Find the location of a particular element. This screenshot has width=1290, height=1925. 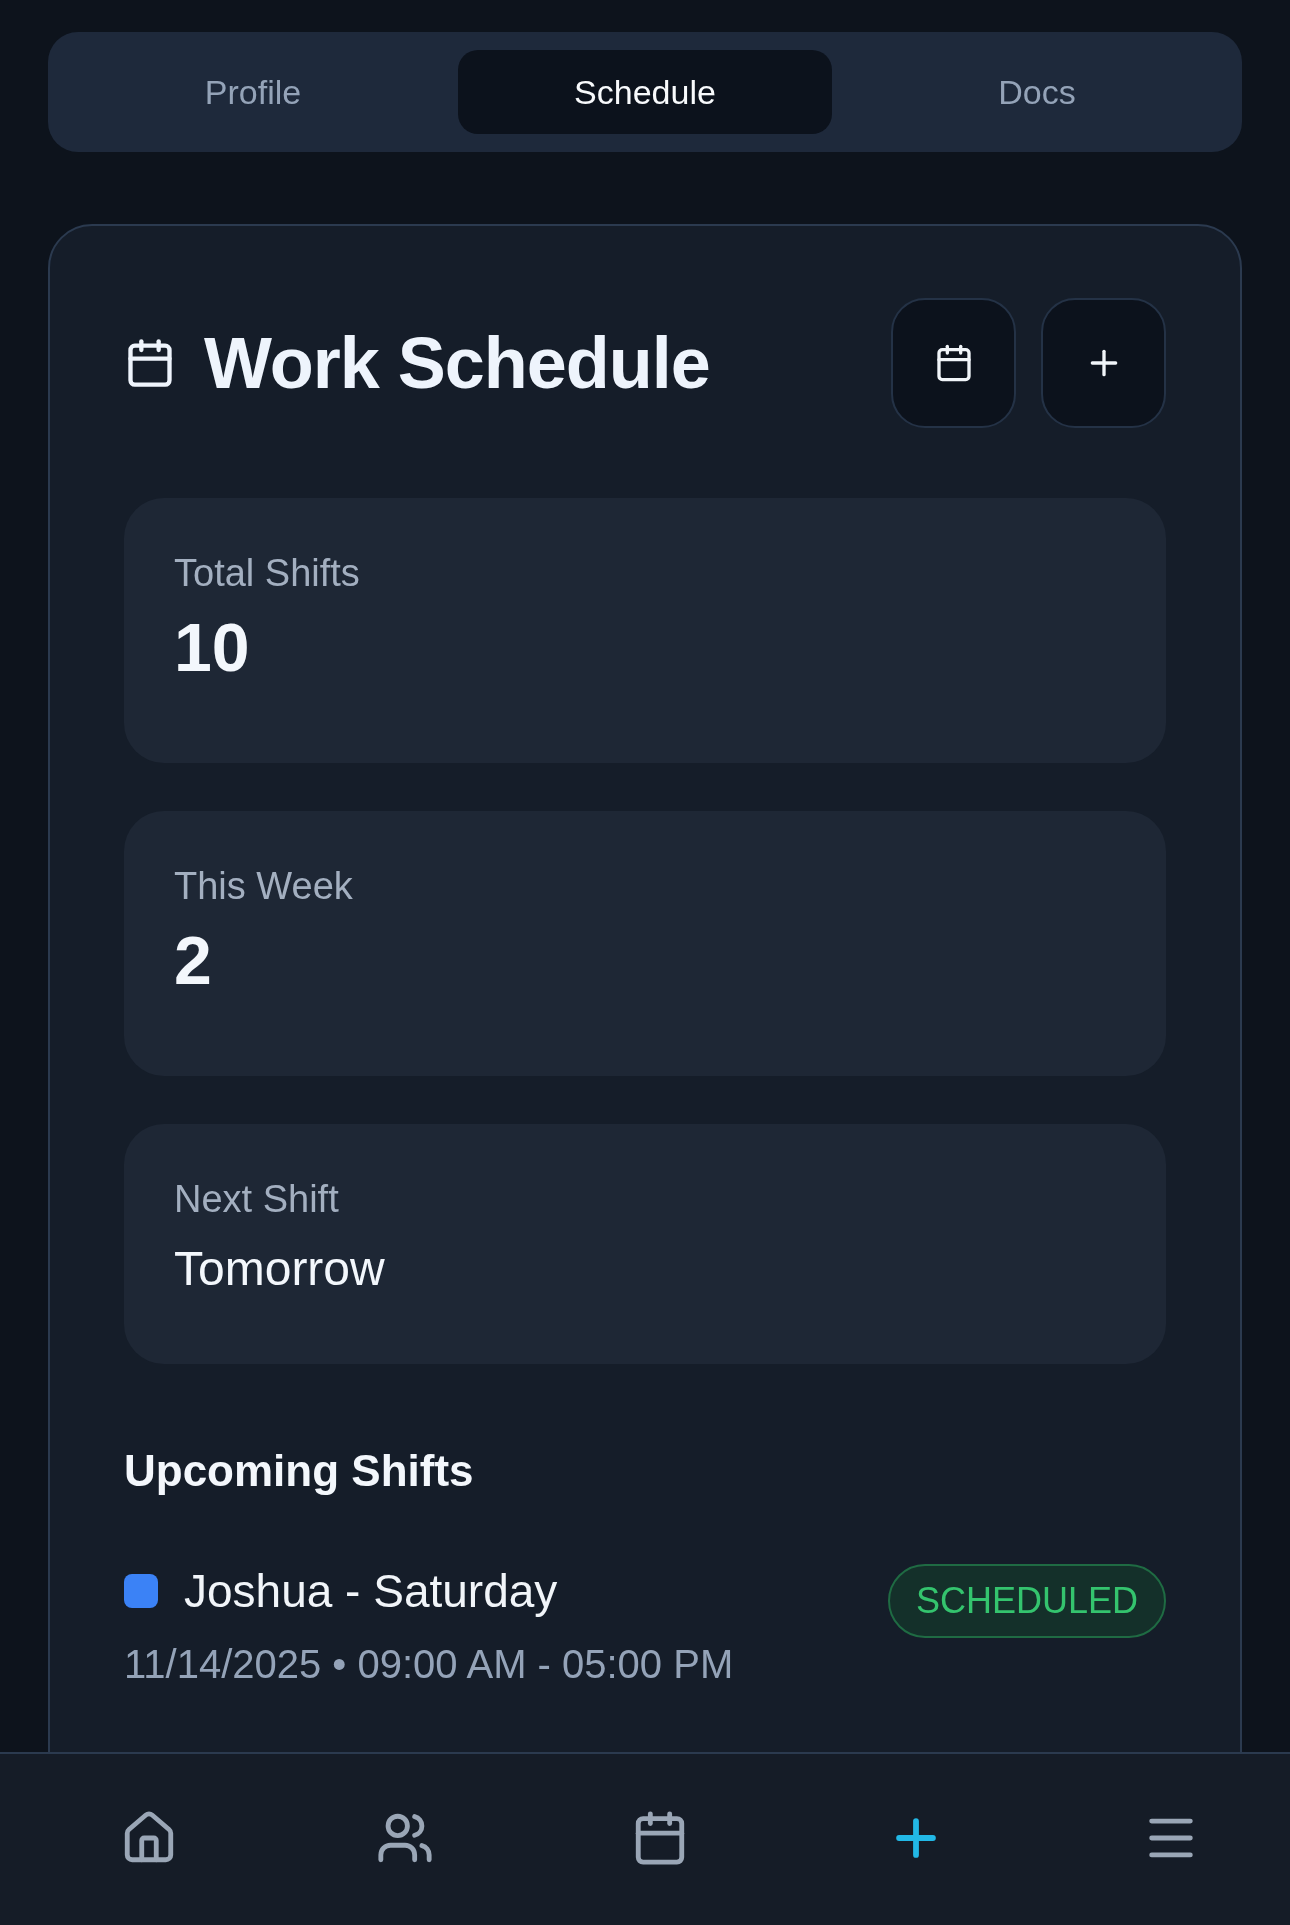

stat-label: Next Shift is located at coordinates (257, 1199).